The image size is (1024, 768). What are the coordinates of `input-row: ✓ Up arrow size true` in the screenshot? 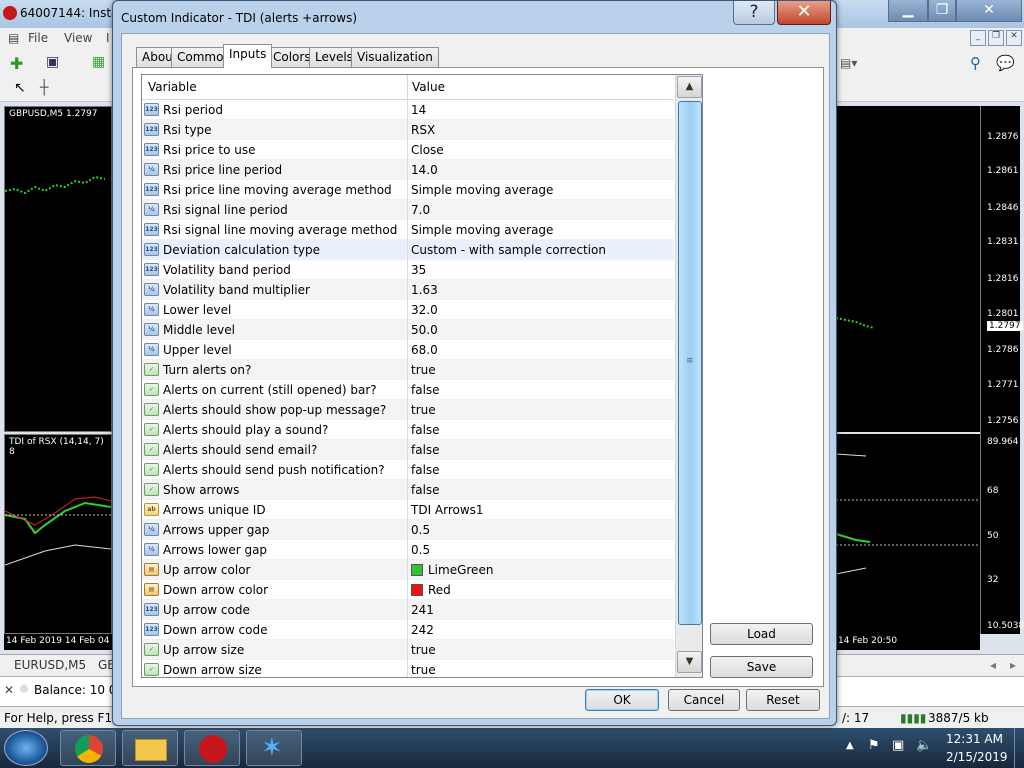 It's located at (408, 650).